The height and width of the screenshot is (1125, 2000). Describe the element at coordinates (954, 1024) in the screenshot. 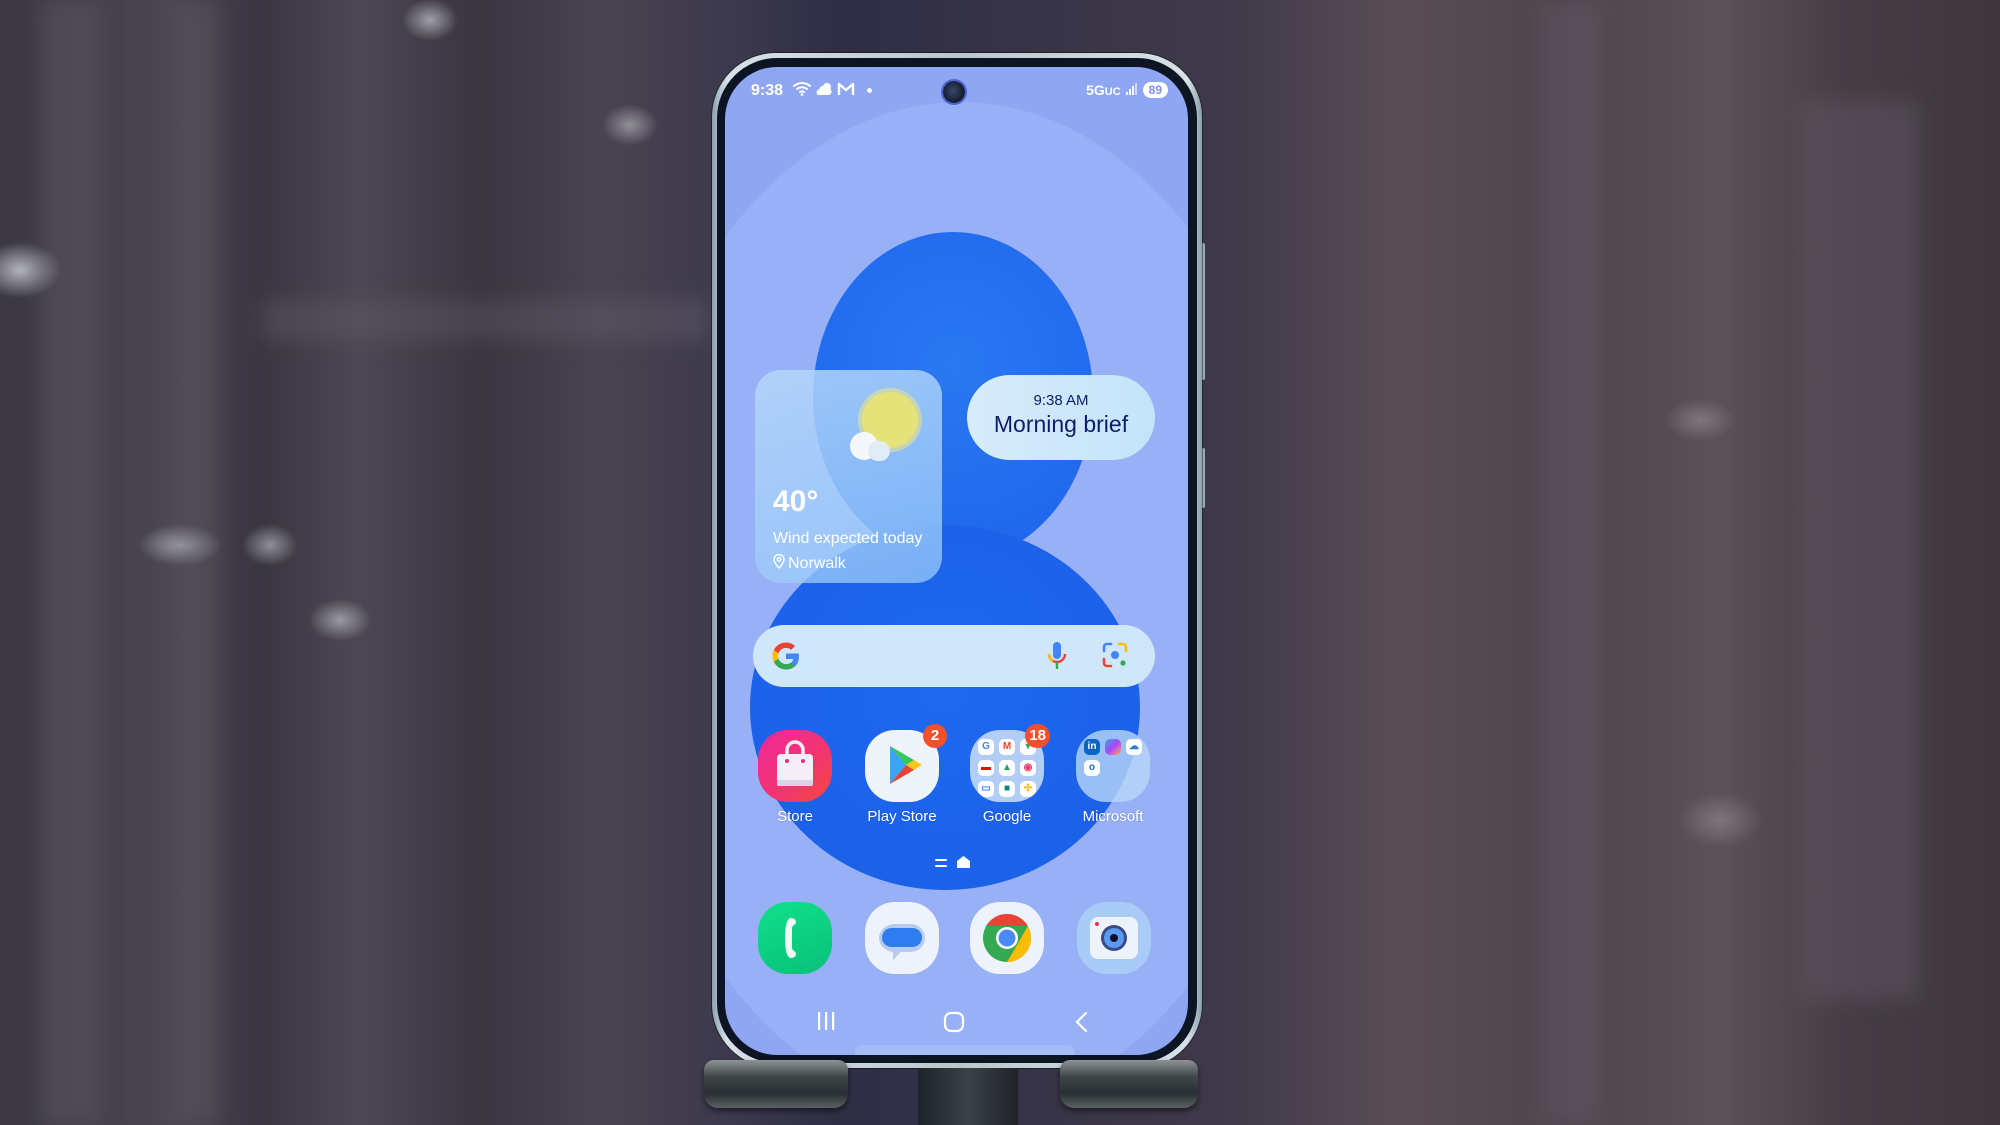

I see `home-button` at that location.